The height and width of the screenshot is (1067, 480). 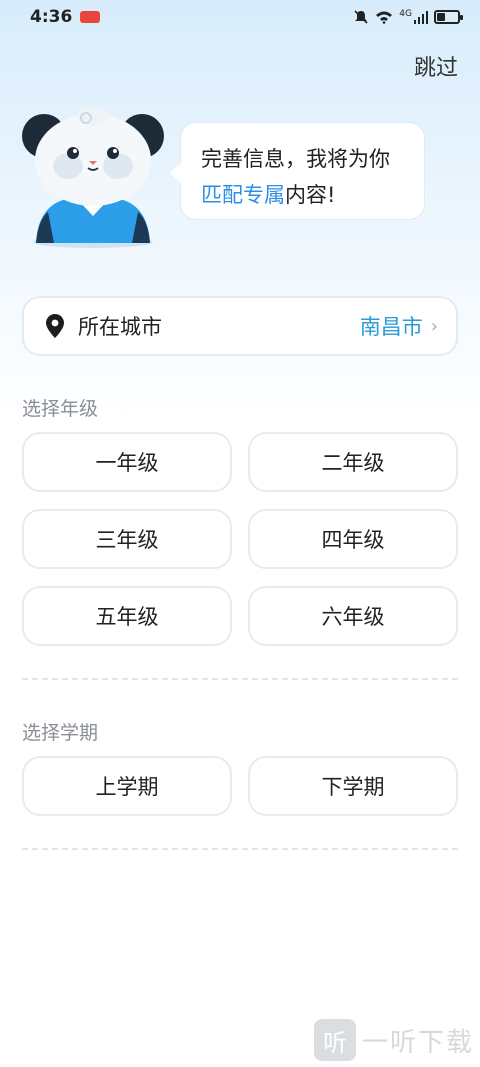 I want to click on bubble-highlight: 匹配专属, so click(x=243, y=195).